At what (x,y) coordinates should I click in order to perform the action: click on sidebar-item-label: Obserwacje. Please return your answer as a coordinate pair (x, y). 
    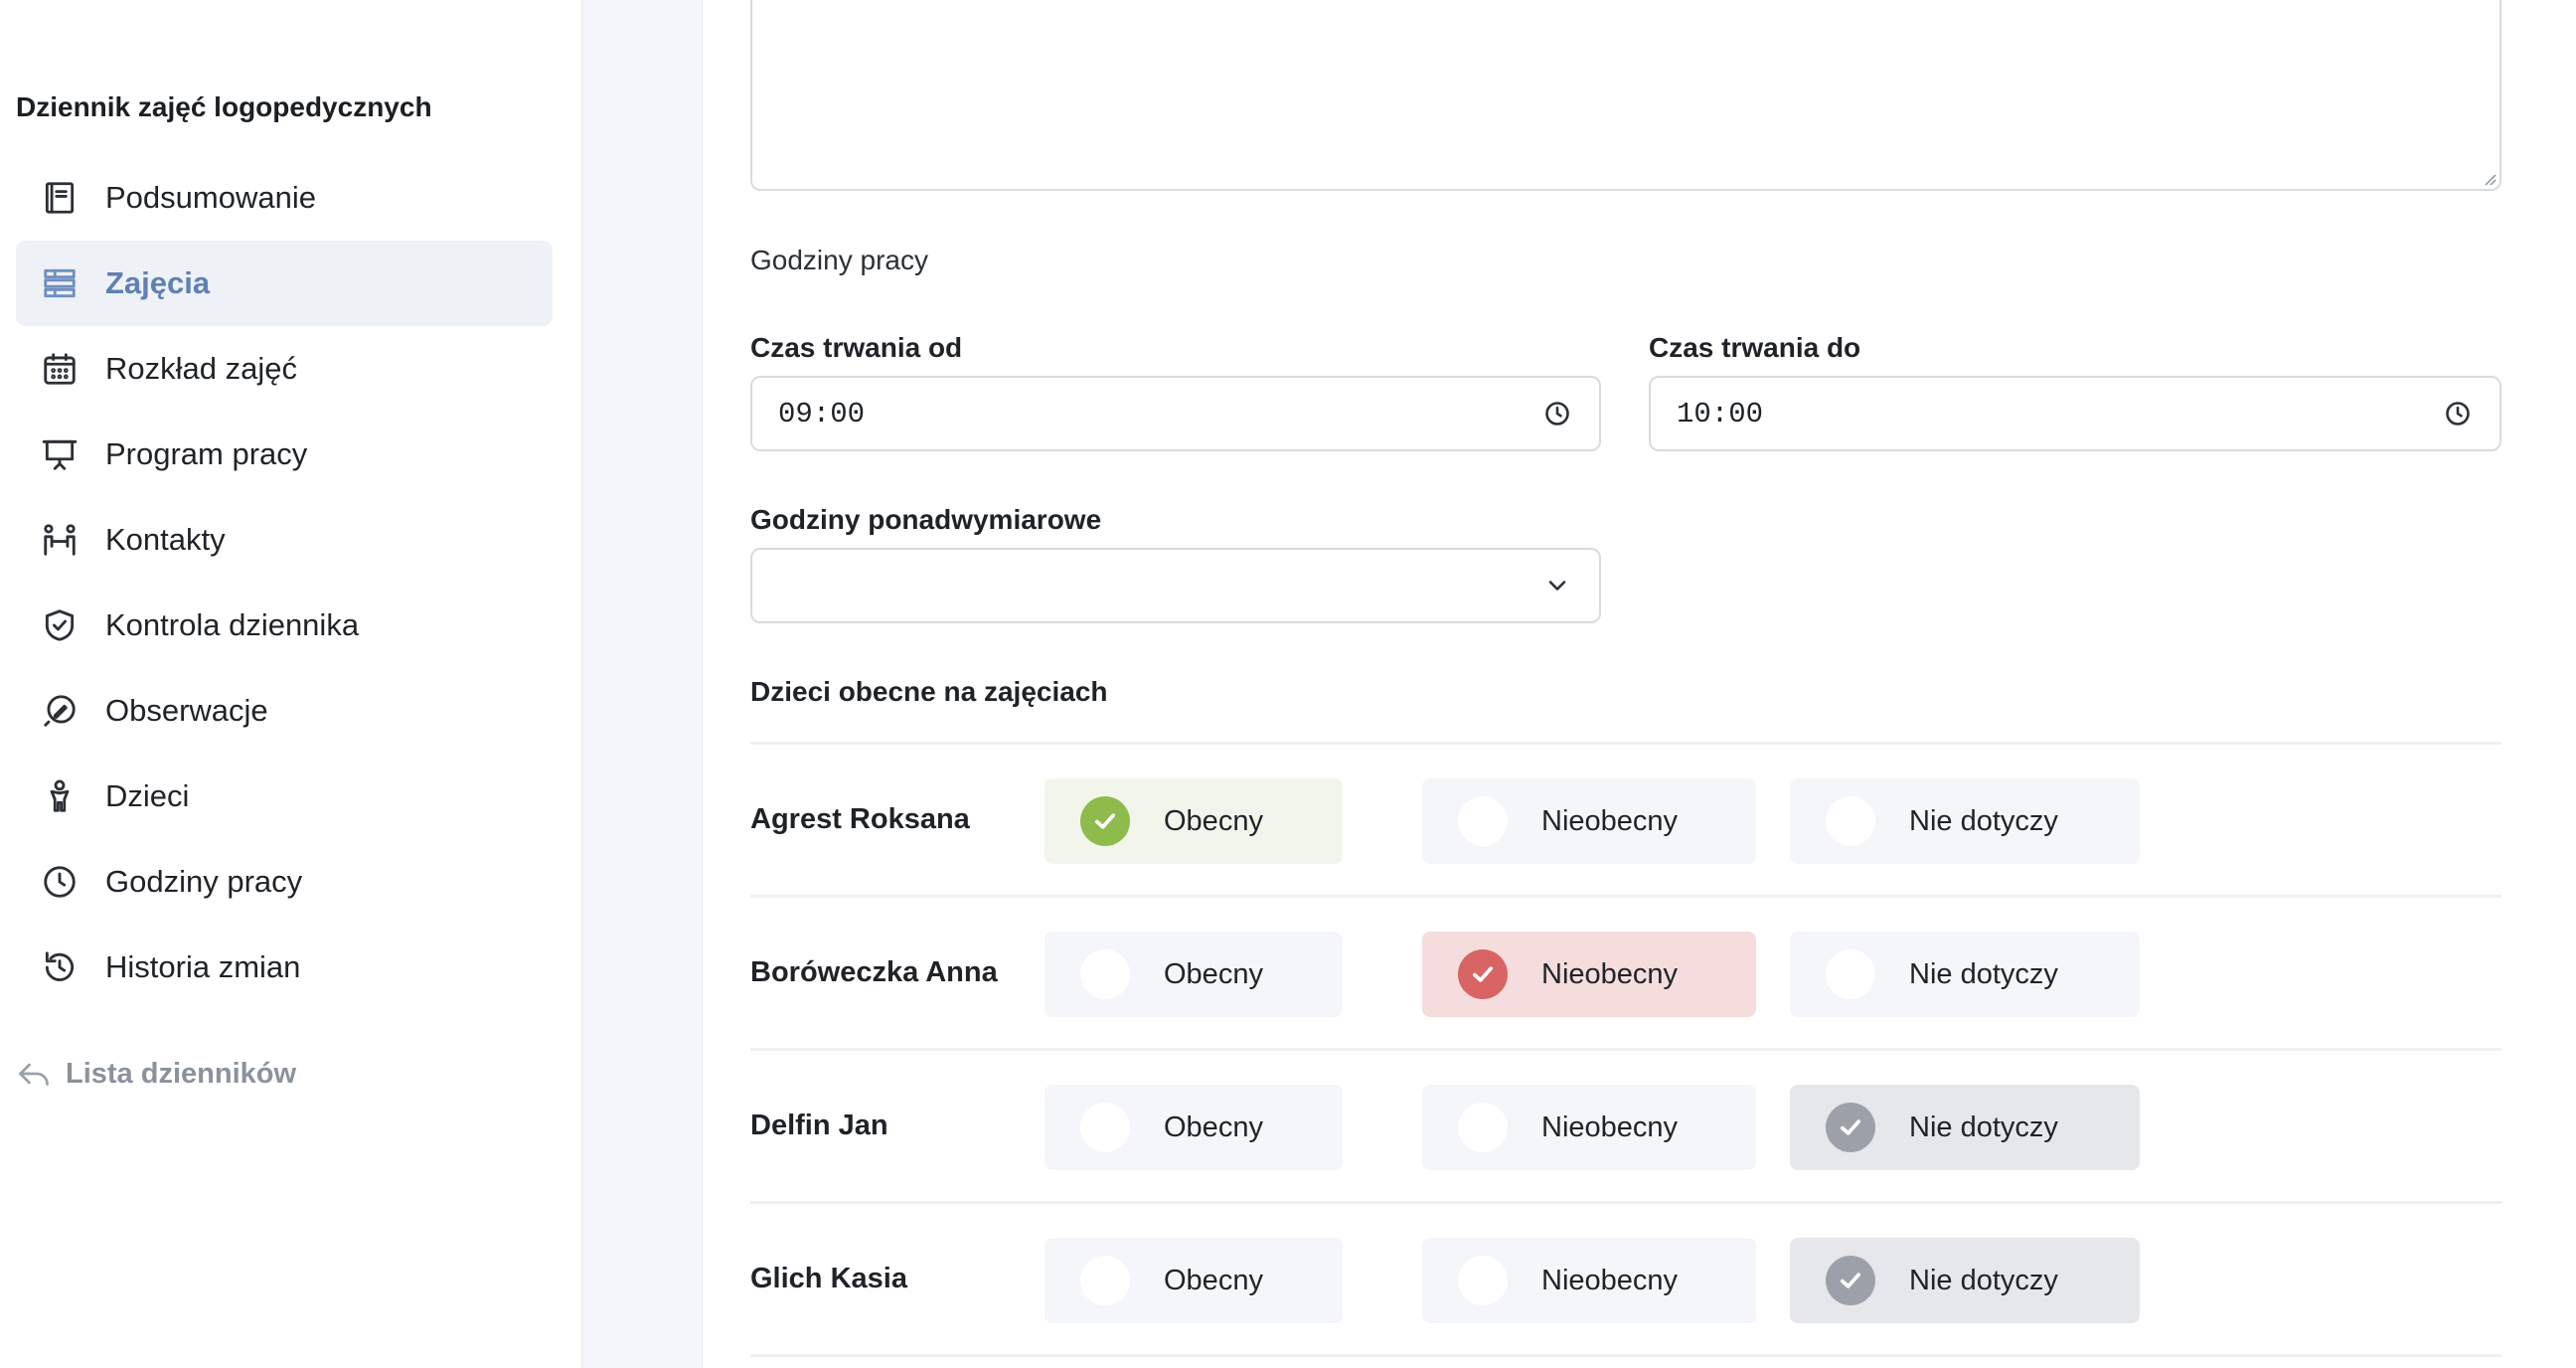
    Looking at the image, I should click on (186, 710).